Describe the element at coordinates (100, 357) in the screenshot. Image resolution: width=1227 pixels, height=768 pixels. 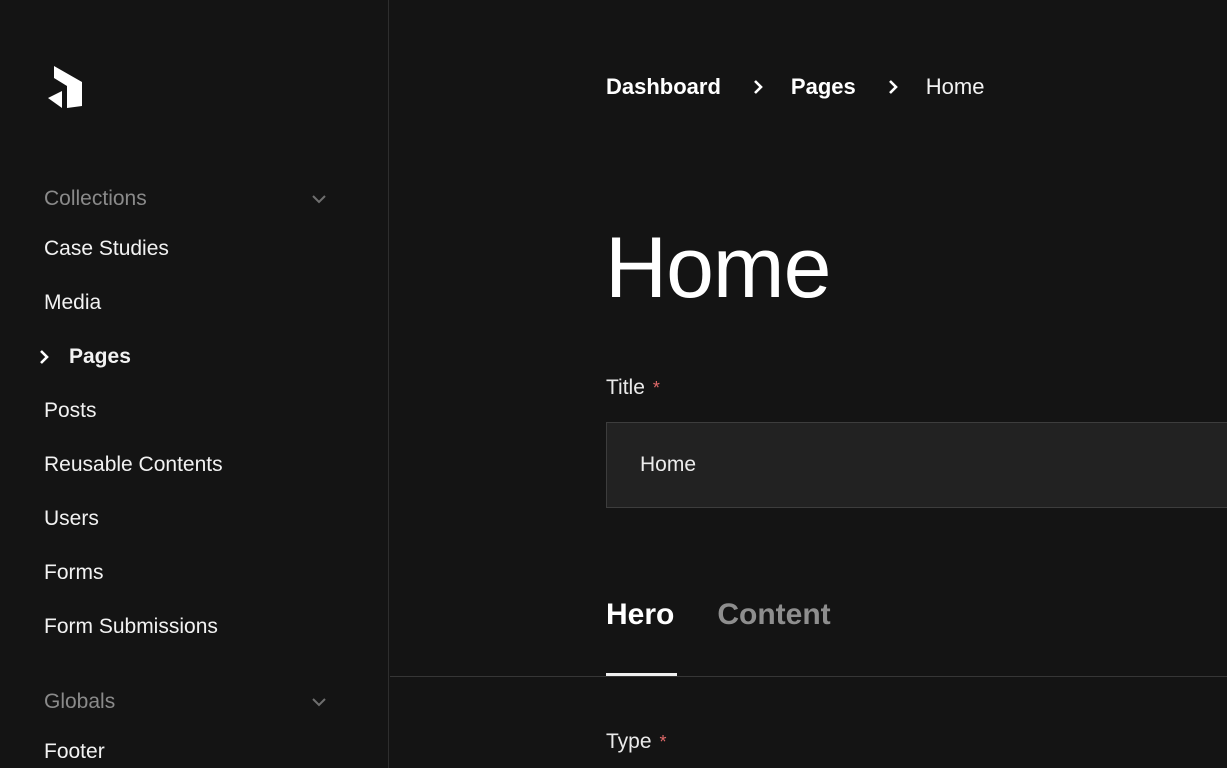
I see `sidebar-item-pages: Pages` at that location.